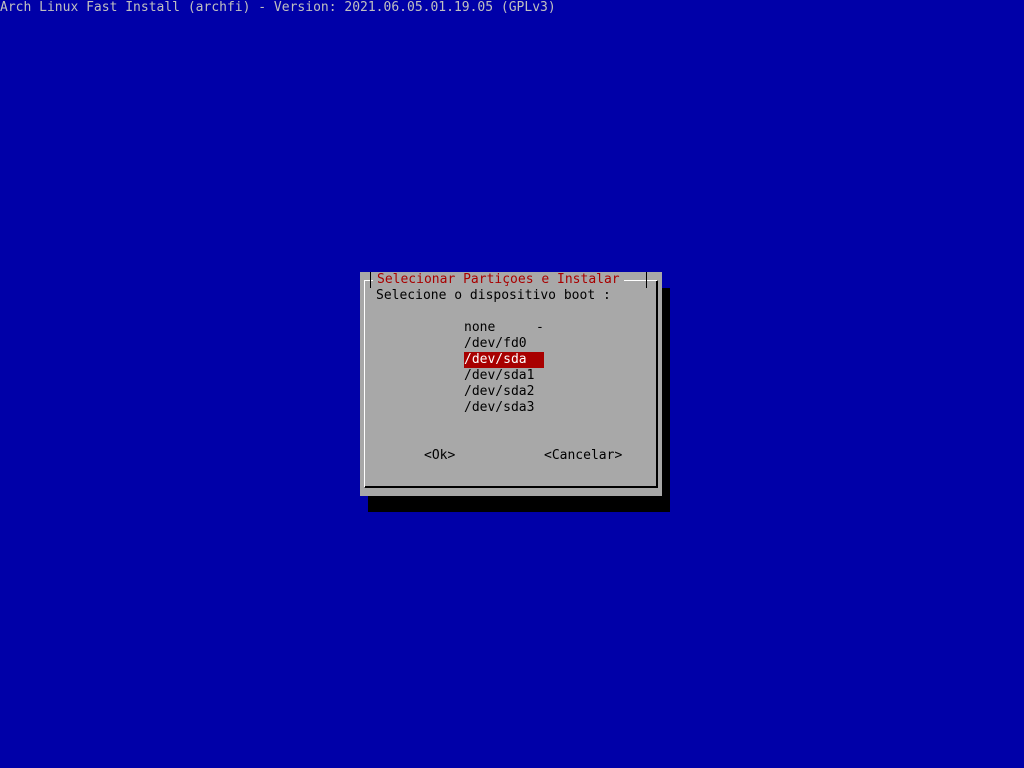 This screenshot has width=1024, height=768. Describe the element at coordinates (504, 328) in the screenshot. I see `menu-item-none: none -` at that location.